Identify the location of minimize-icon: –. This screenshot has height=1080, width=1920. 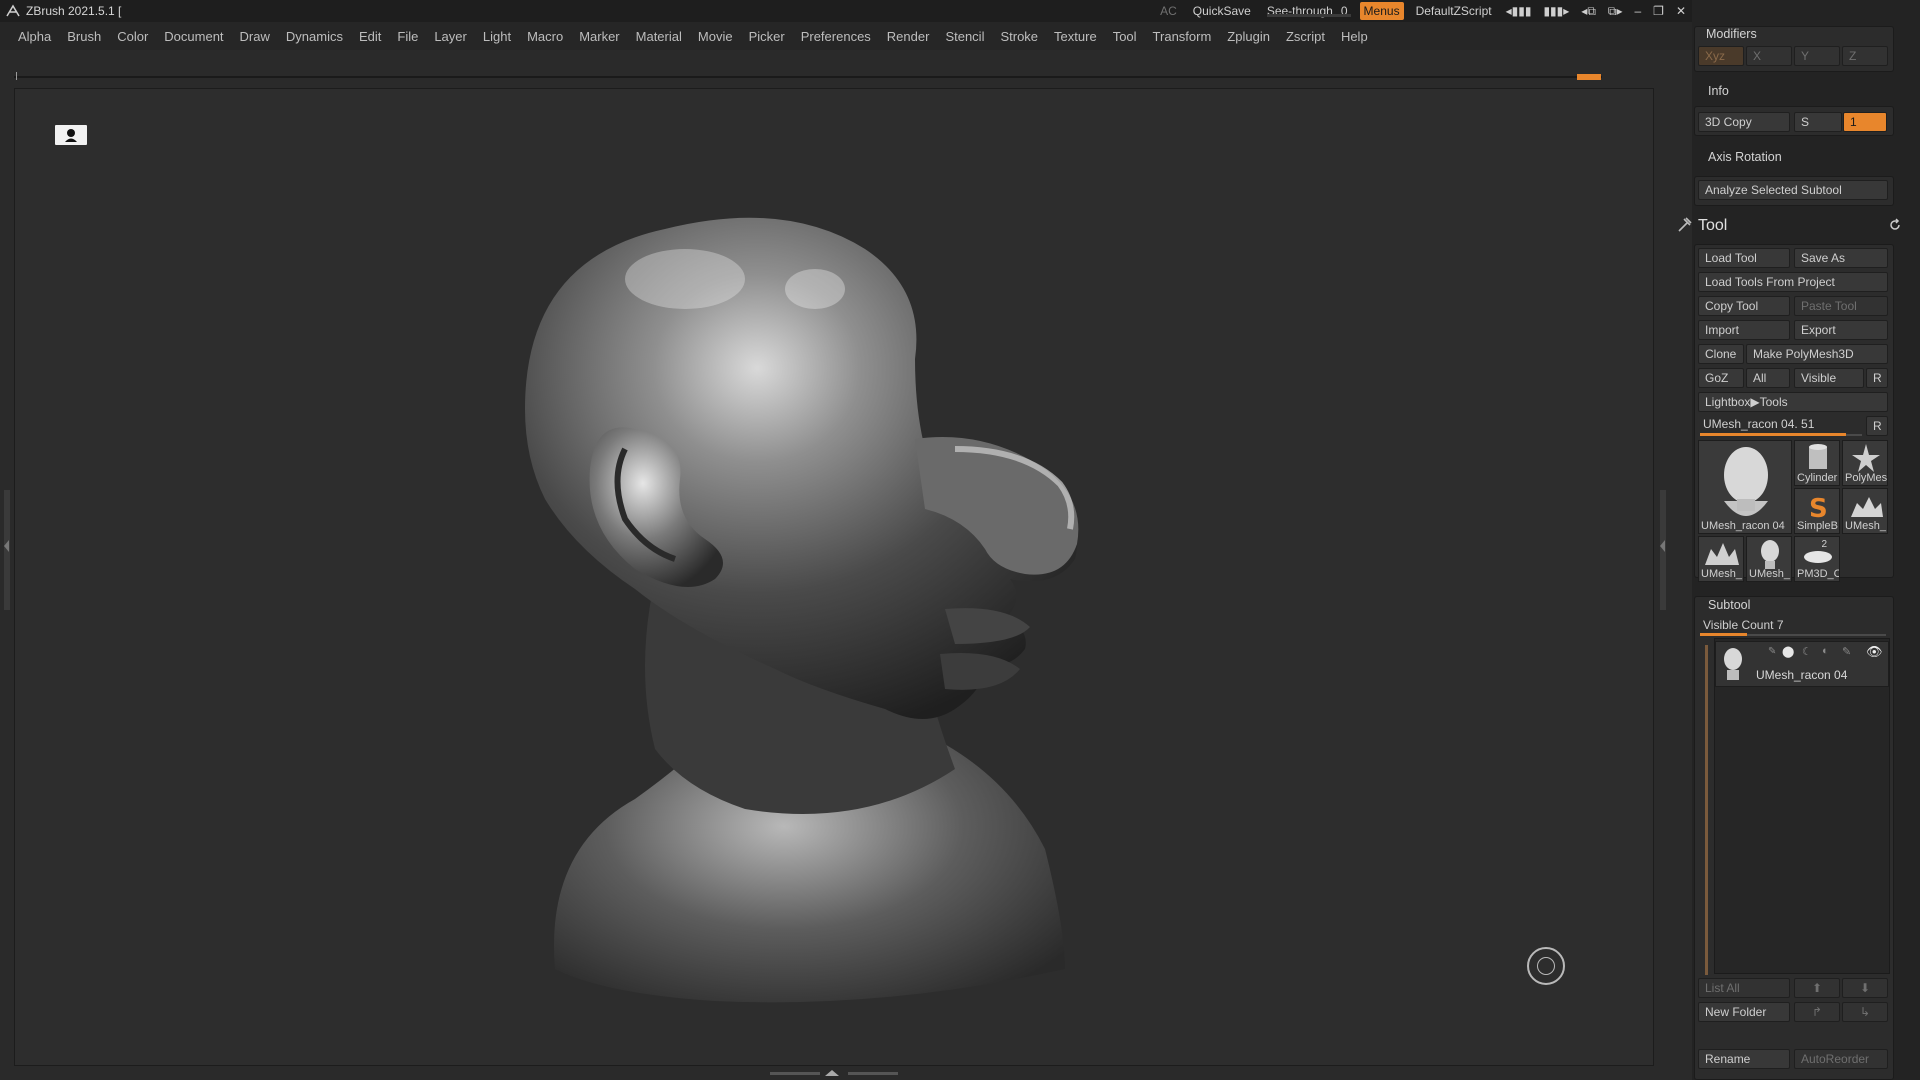
(1637, 11).